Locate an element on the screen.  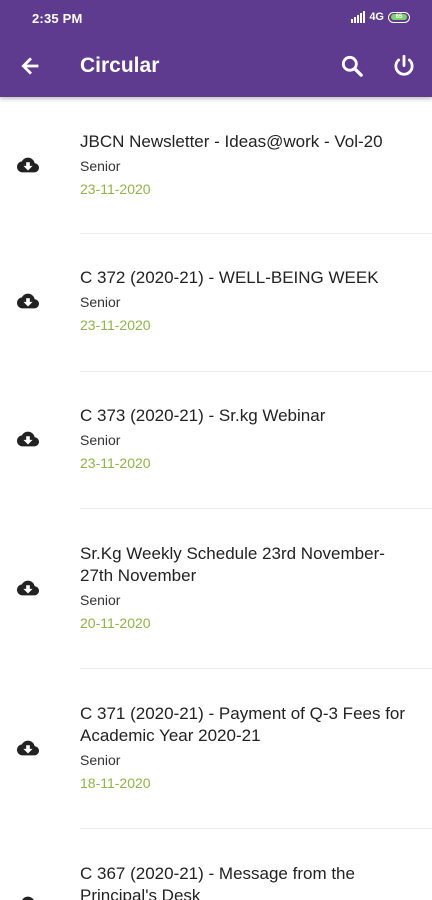
signal-icon is located at coordinates (358, 17).